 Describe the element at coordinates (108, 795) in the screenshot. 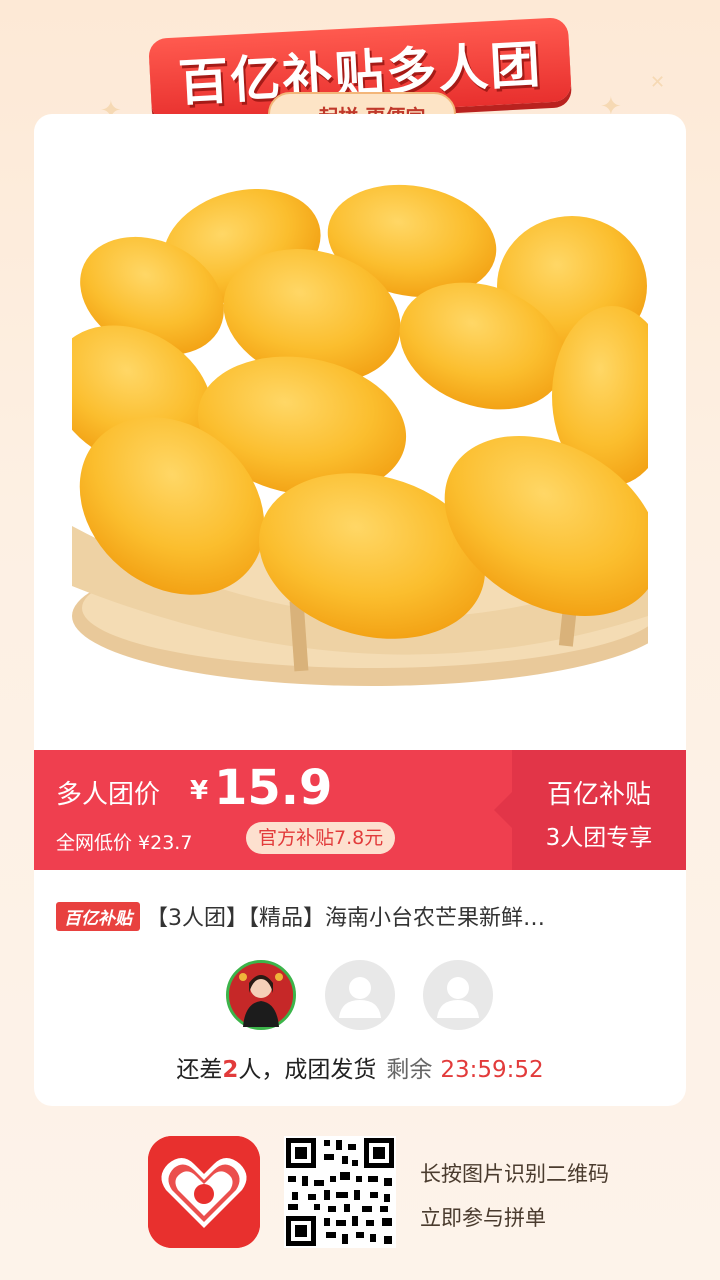

I see `group-price-label: 多人团价` at that location.